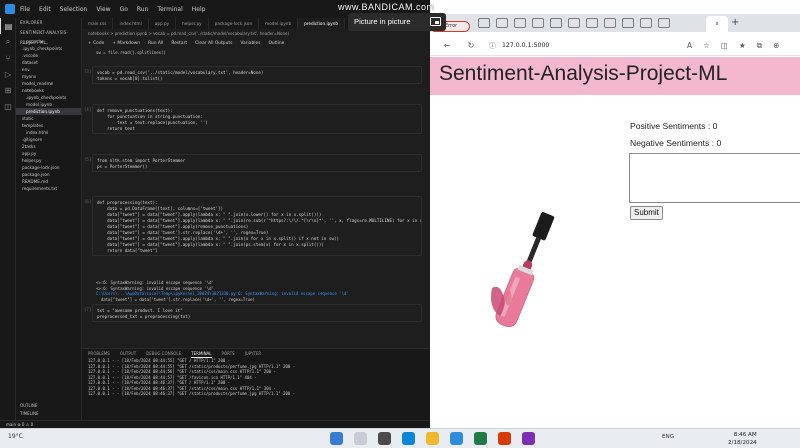 This screenshot has width=800, height=448. What do you see at coordinates (8, 90) in the screenshot?
I see `extensions-icon: ⊞` at bounding box center [8, 90].